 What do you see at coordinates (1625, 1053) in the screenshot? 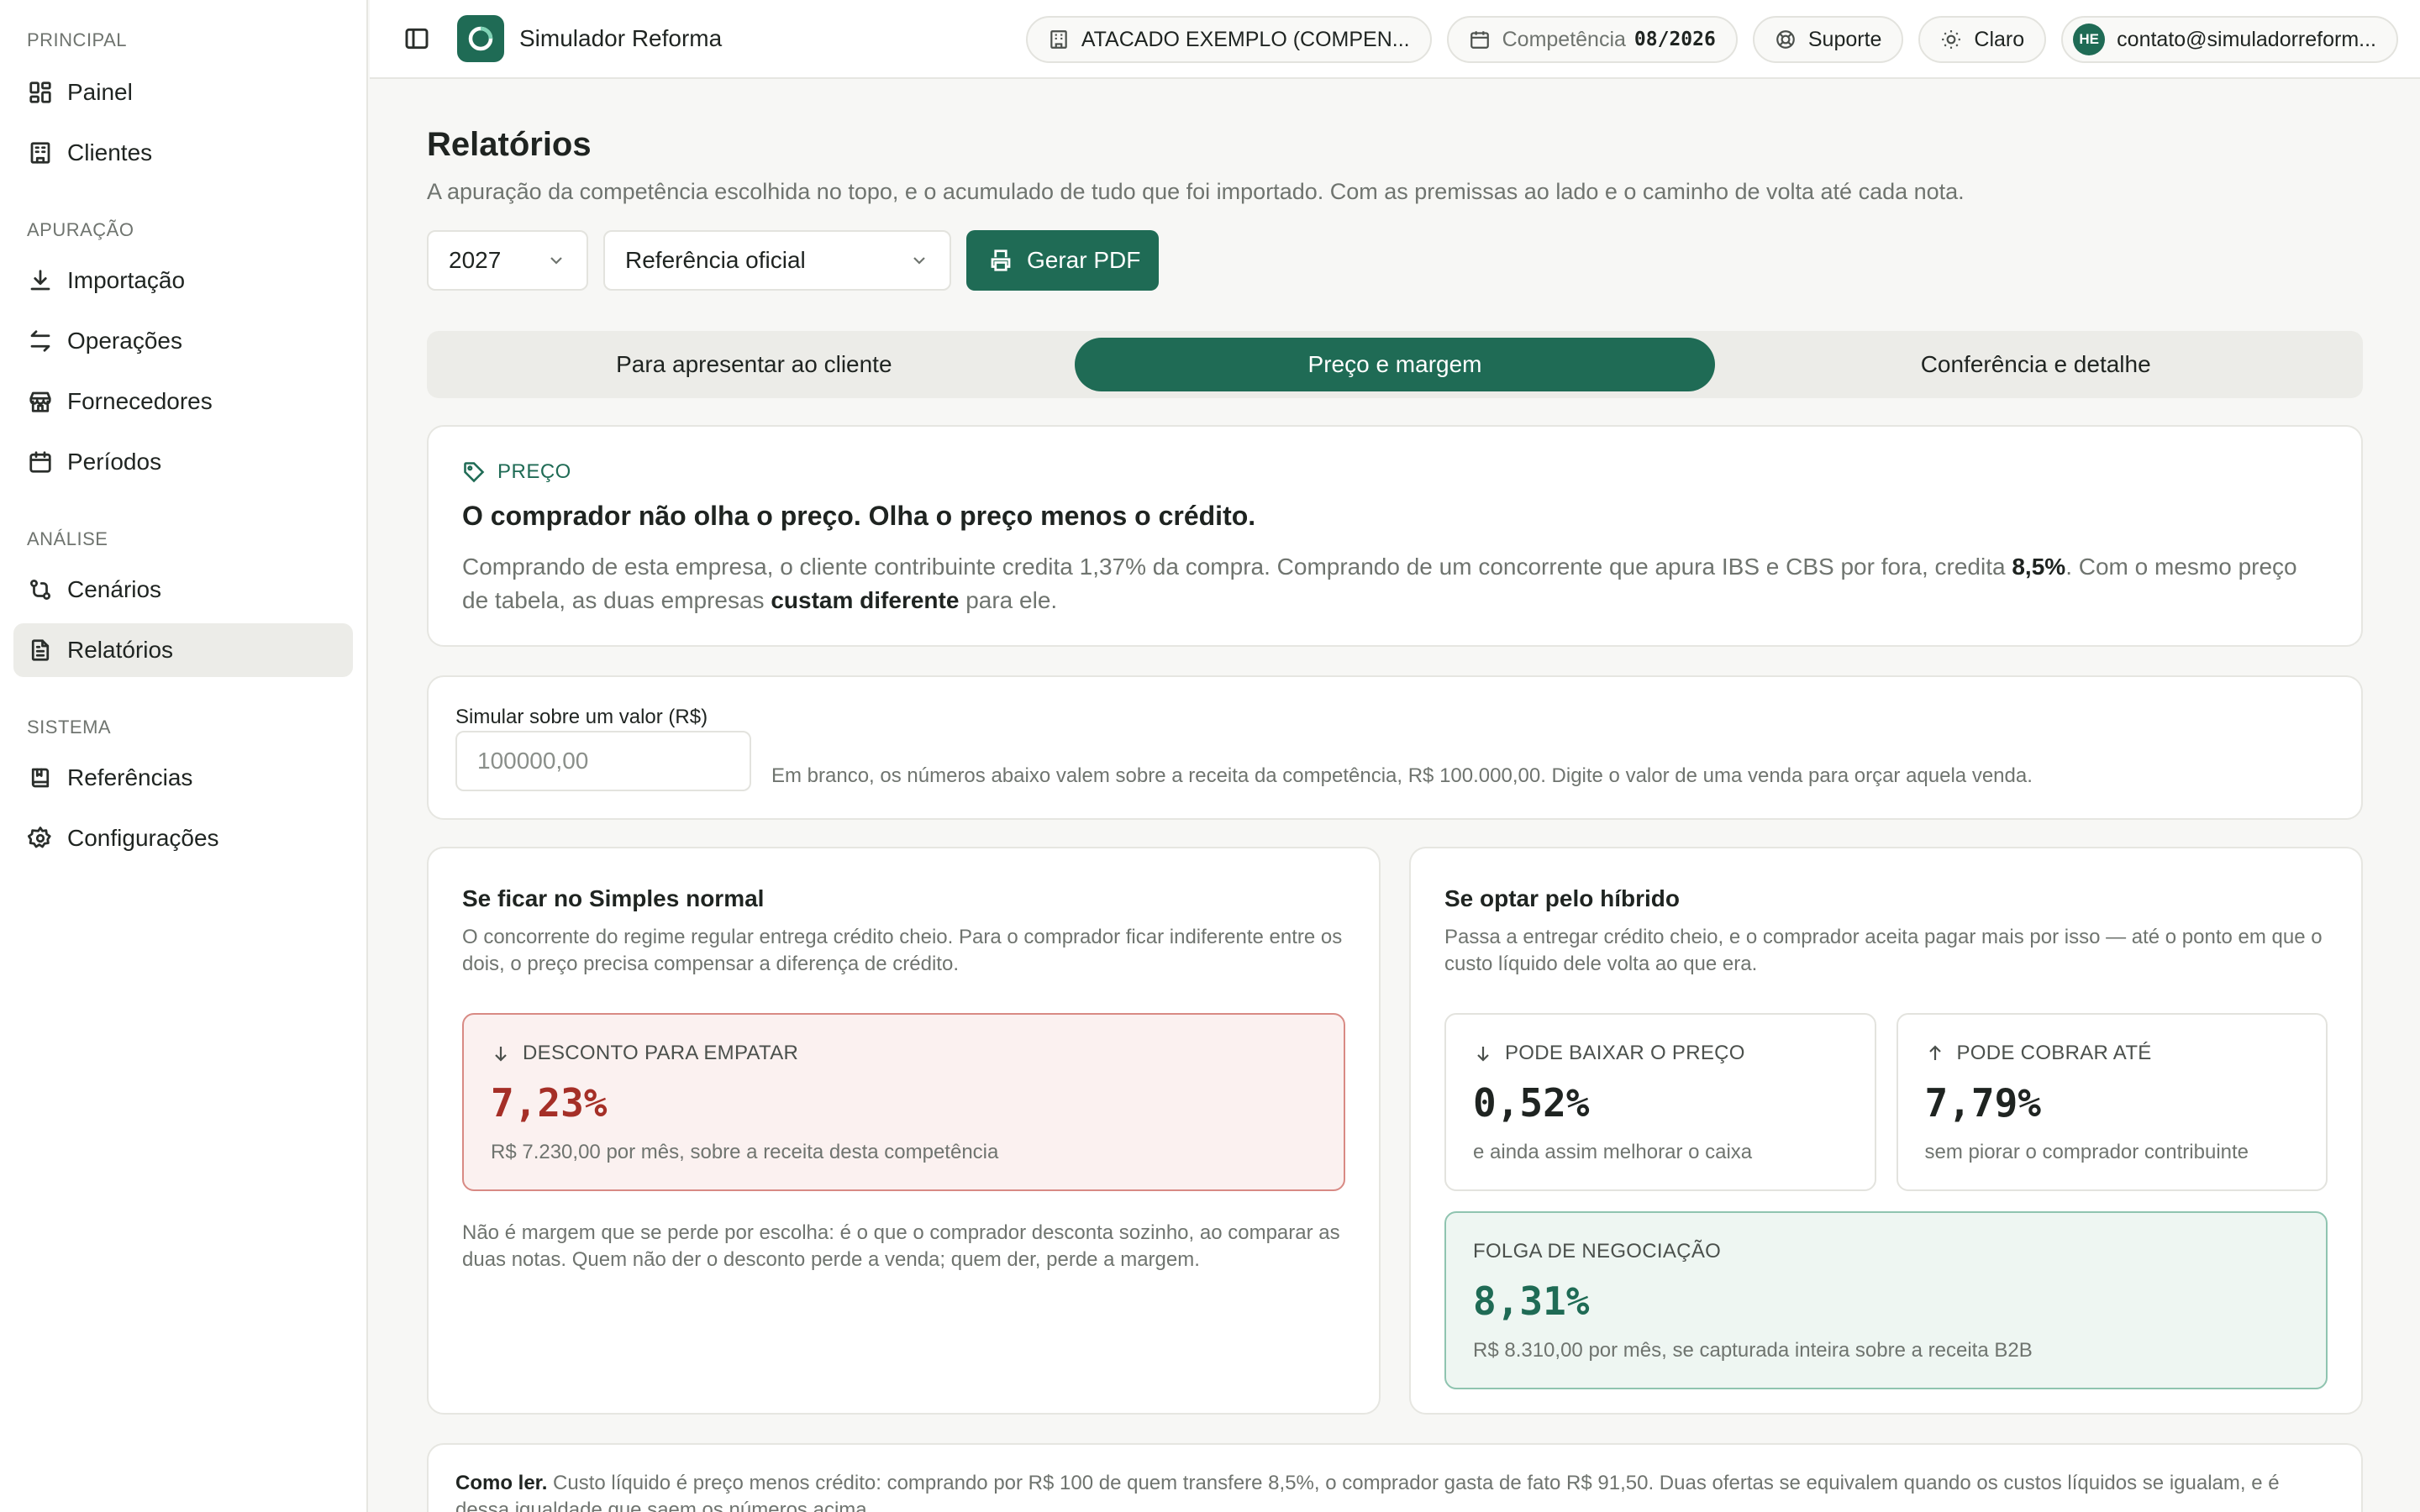
I see `lower-price-label-text: PODE BAIXAR O PREÇO` at bounding box center [1625, 1053].